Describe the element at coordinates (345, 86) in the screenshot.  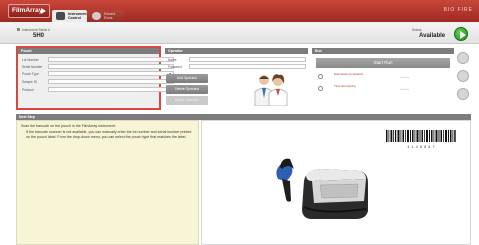
I see `remaining-label: Time Remaining` at that location.